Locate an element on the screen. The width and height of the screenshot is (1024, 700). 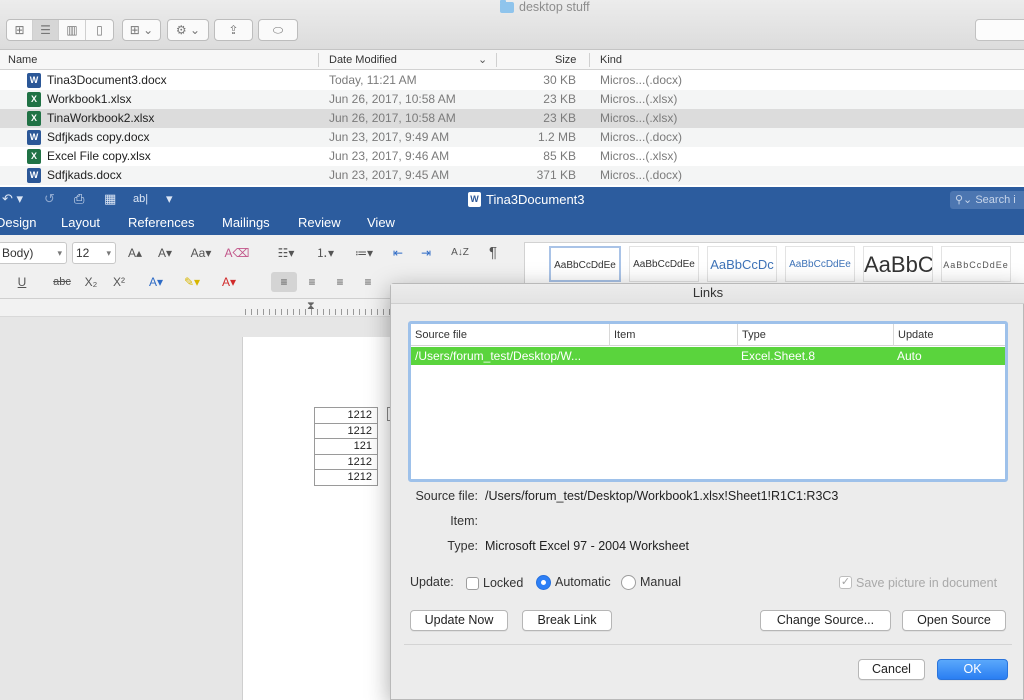
underline-icon: U is located at coordinates (22, 282).